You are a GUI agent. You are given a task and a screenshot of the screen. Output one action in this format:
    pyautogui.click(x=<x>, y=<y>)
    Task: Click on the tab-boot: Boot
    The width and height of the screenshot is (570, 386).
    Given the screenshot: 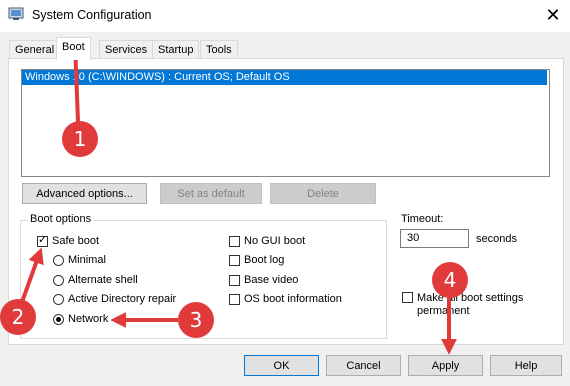 What is the action you would take?
    pyautogui.click(x=73, y=48)
    